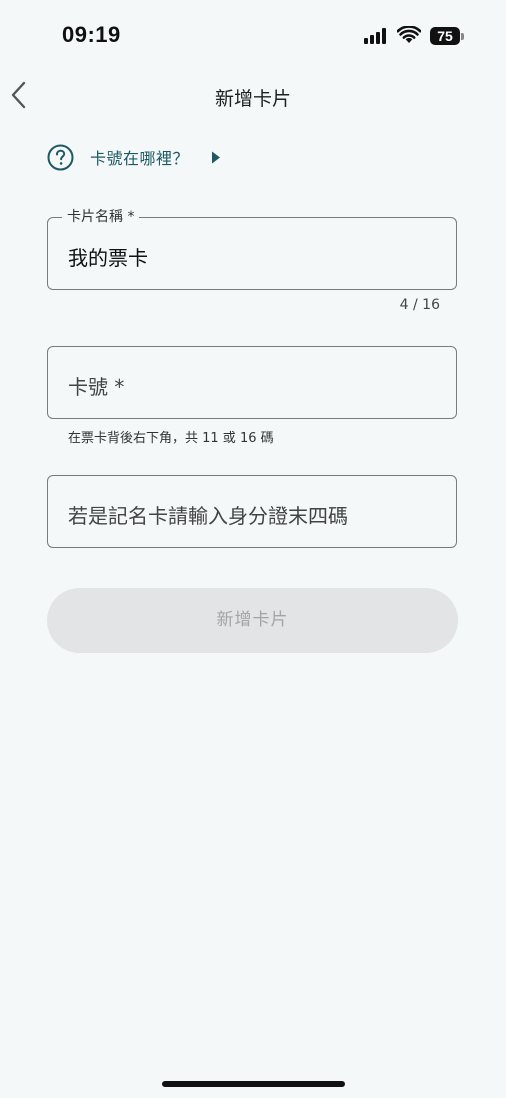 This screenshot has width=506, height=1098. I want to click on status-bar: 09:19 75, so click(253, 35).